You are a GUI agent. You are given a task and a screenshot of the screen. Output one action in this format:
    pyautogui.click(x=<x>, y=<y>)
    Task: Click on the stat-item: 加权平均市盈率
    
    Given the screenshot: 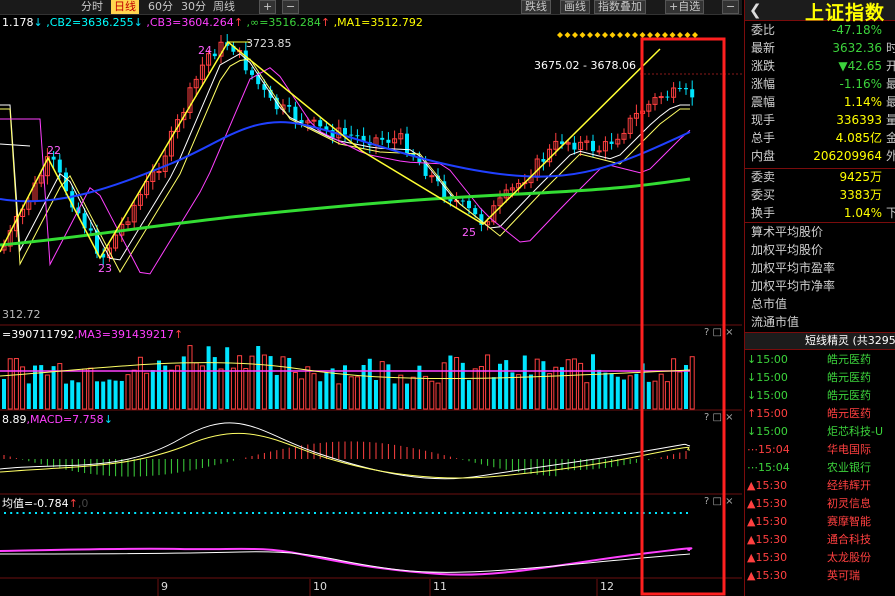 What is the action you would take?
    pyautogui.click(x=793, y=268)
    